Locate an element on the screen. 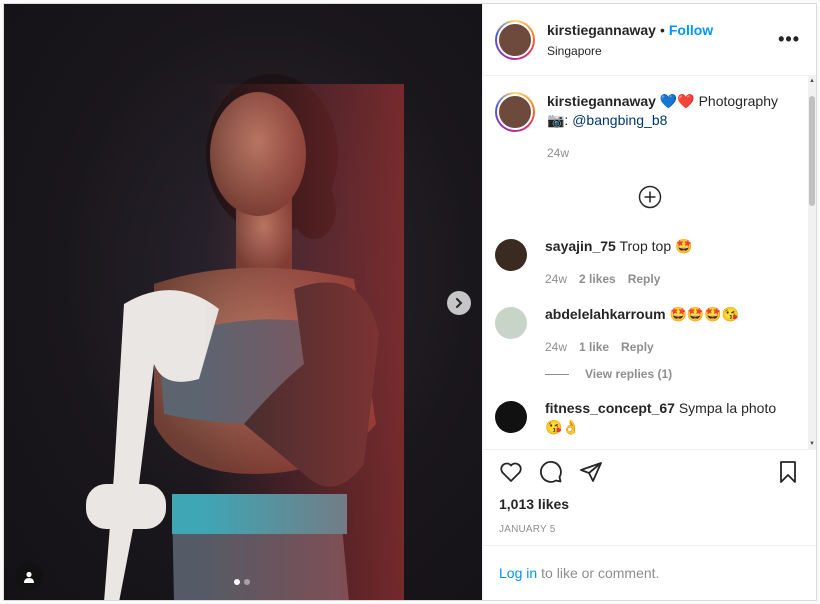 The height and width of the screenshot is (604, 820). caption-username: kirstiegannaway is located at coordinates (601, 101).